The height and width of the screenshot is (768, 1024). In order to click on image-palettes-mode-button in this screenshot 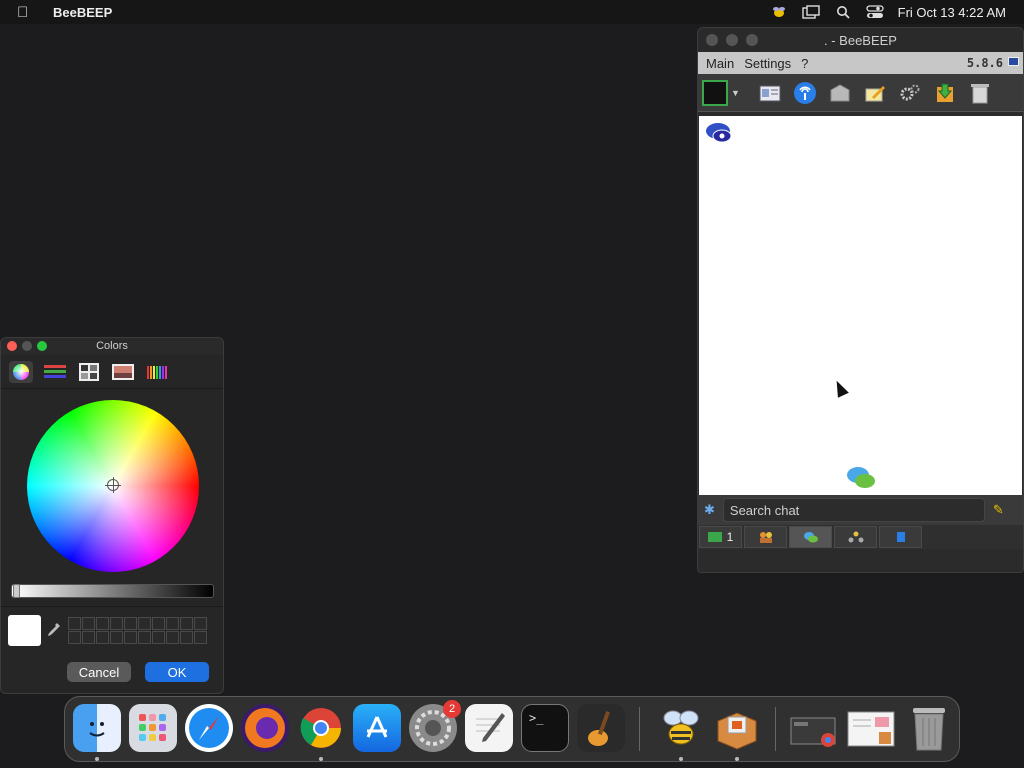, I will do `click(123, 372)`.